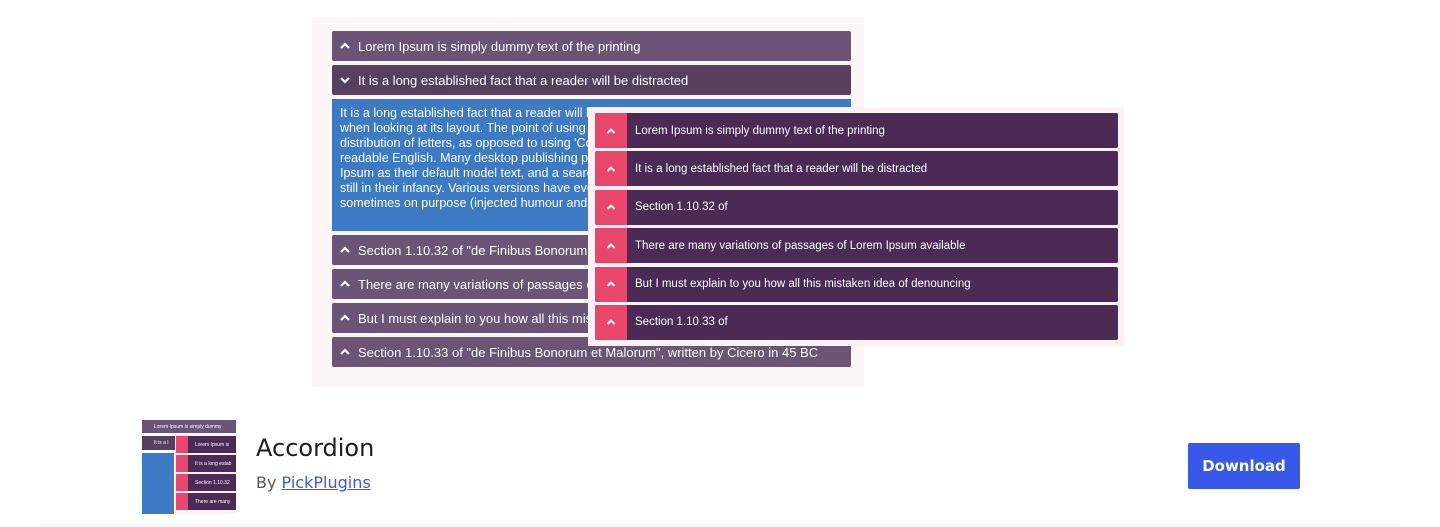  Describe the element at coordinates (158, 483) in the screenshot. I see `thumb-content` at that location.